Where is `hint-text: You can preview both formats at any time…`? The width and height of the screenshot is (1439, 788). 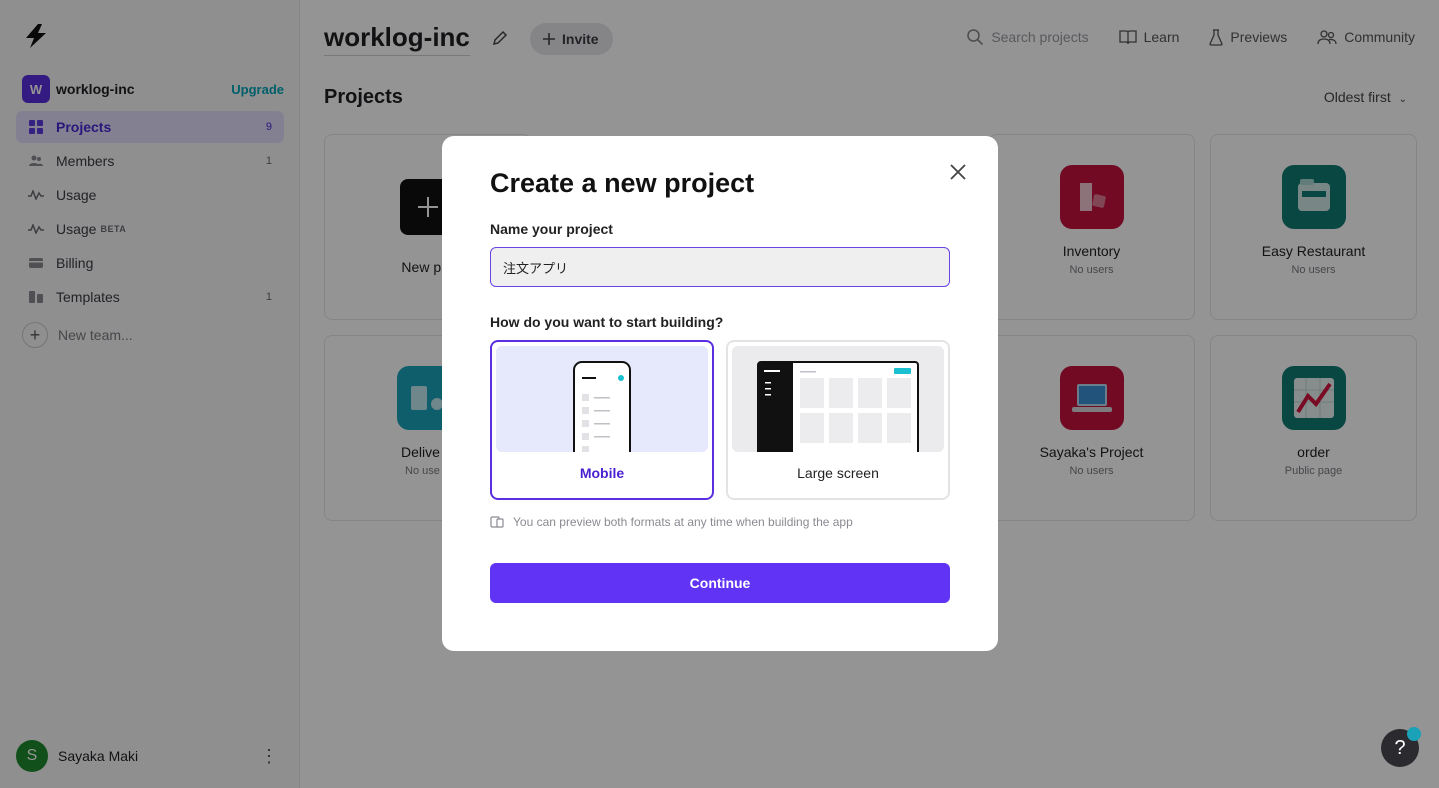
hint-text: You can preview both formats at any time… is located at coordinates (683, 522).